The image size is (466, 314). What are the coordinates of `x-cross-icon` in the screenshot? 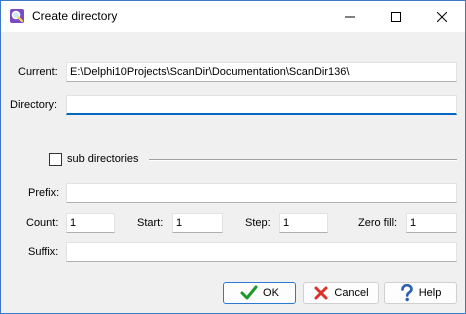 It's located at (321, 293).